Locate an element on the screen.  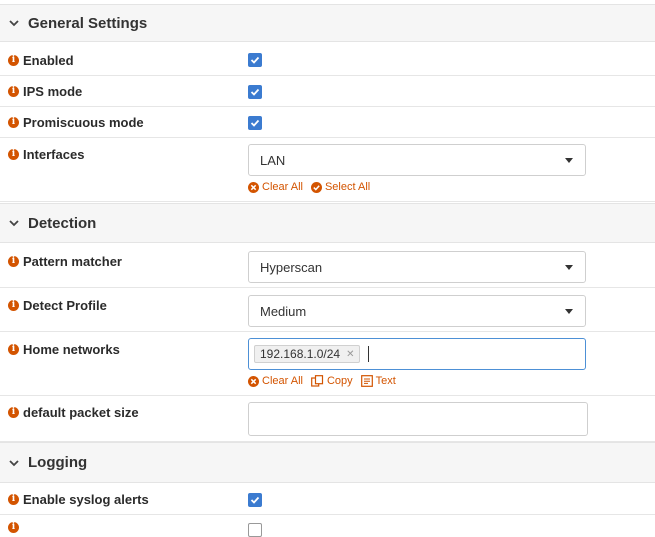
select-all-link: Select All is located at coordinates (340, 187).